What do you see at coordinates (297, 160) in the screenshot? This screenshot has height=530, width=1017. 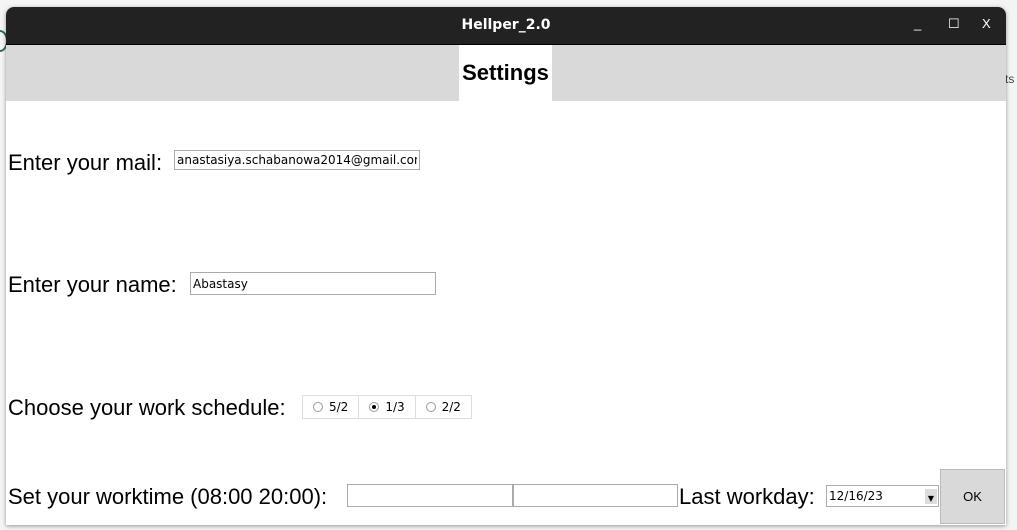 I see `mail-input` at bounding box center [297, 160].